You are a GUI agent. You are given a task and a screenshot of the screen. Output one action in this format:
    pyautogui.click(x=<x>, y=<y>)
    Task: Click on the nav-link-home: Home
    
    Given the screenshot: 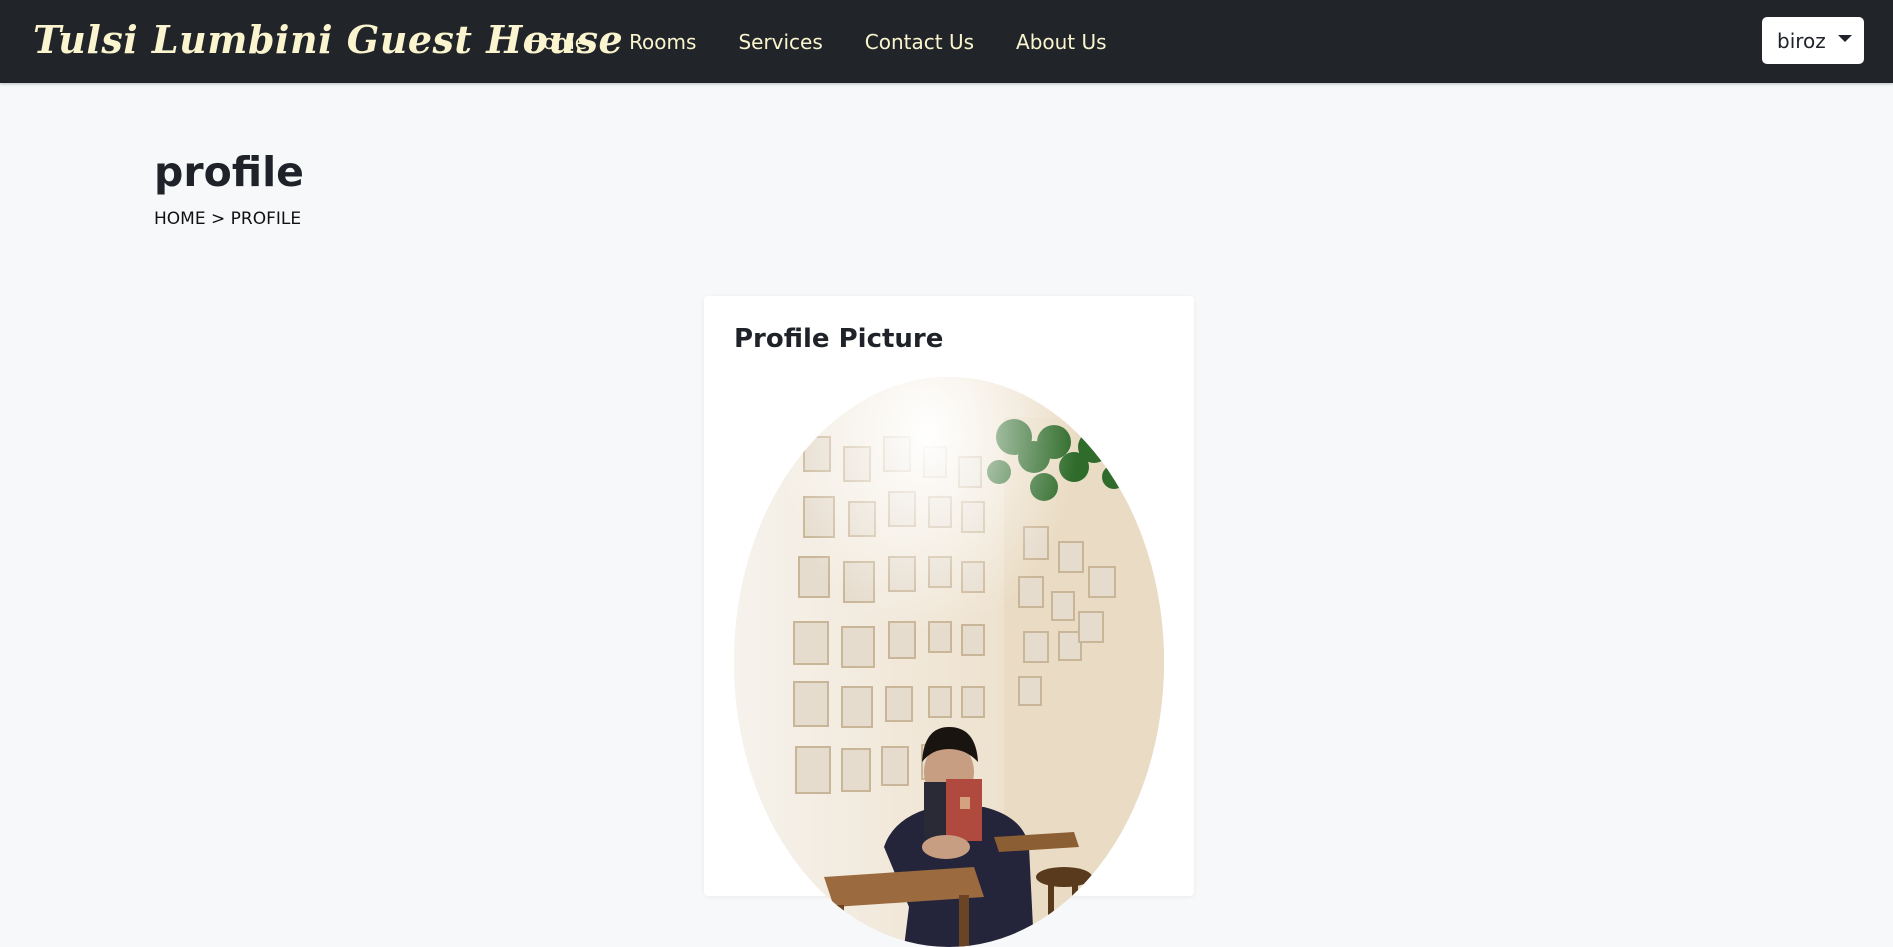 What is the action you would take?
    pyautogui.click(x=557, y=42)
    